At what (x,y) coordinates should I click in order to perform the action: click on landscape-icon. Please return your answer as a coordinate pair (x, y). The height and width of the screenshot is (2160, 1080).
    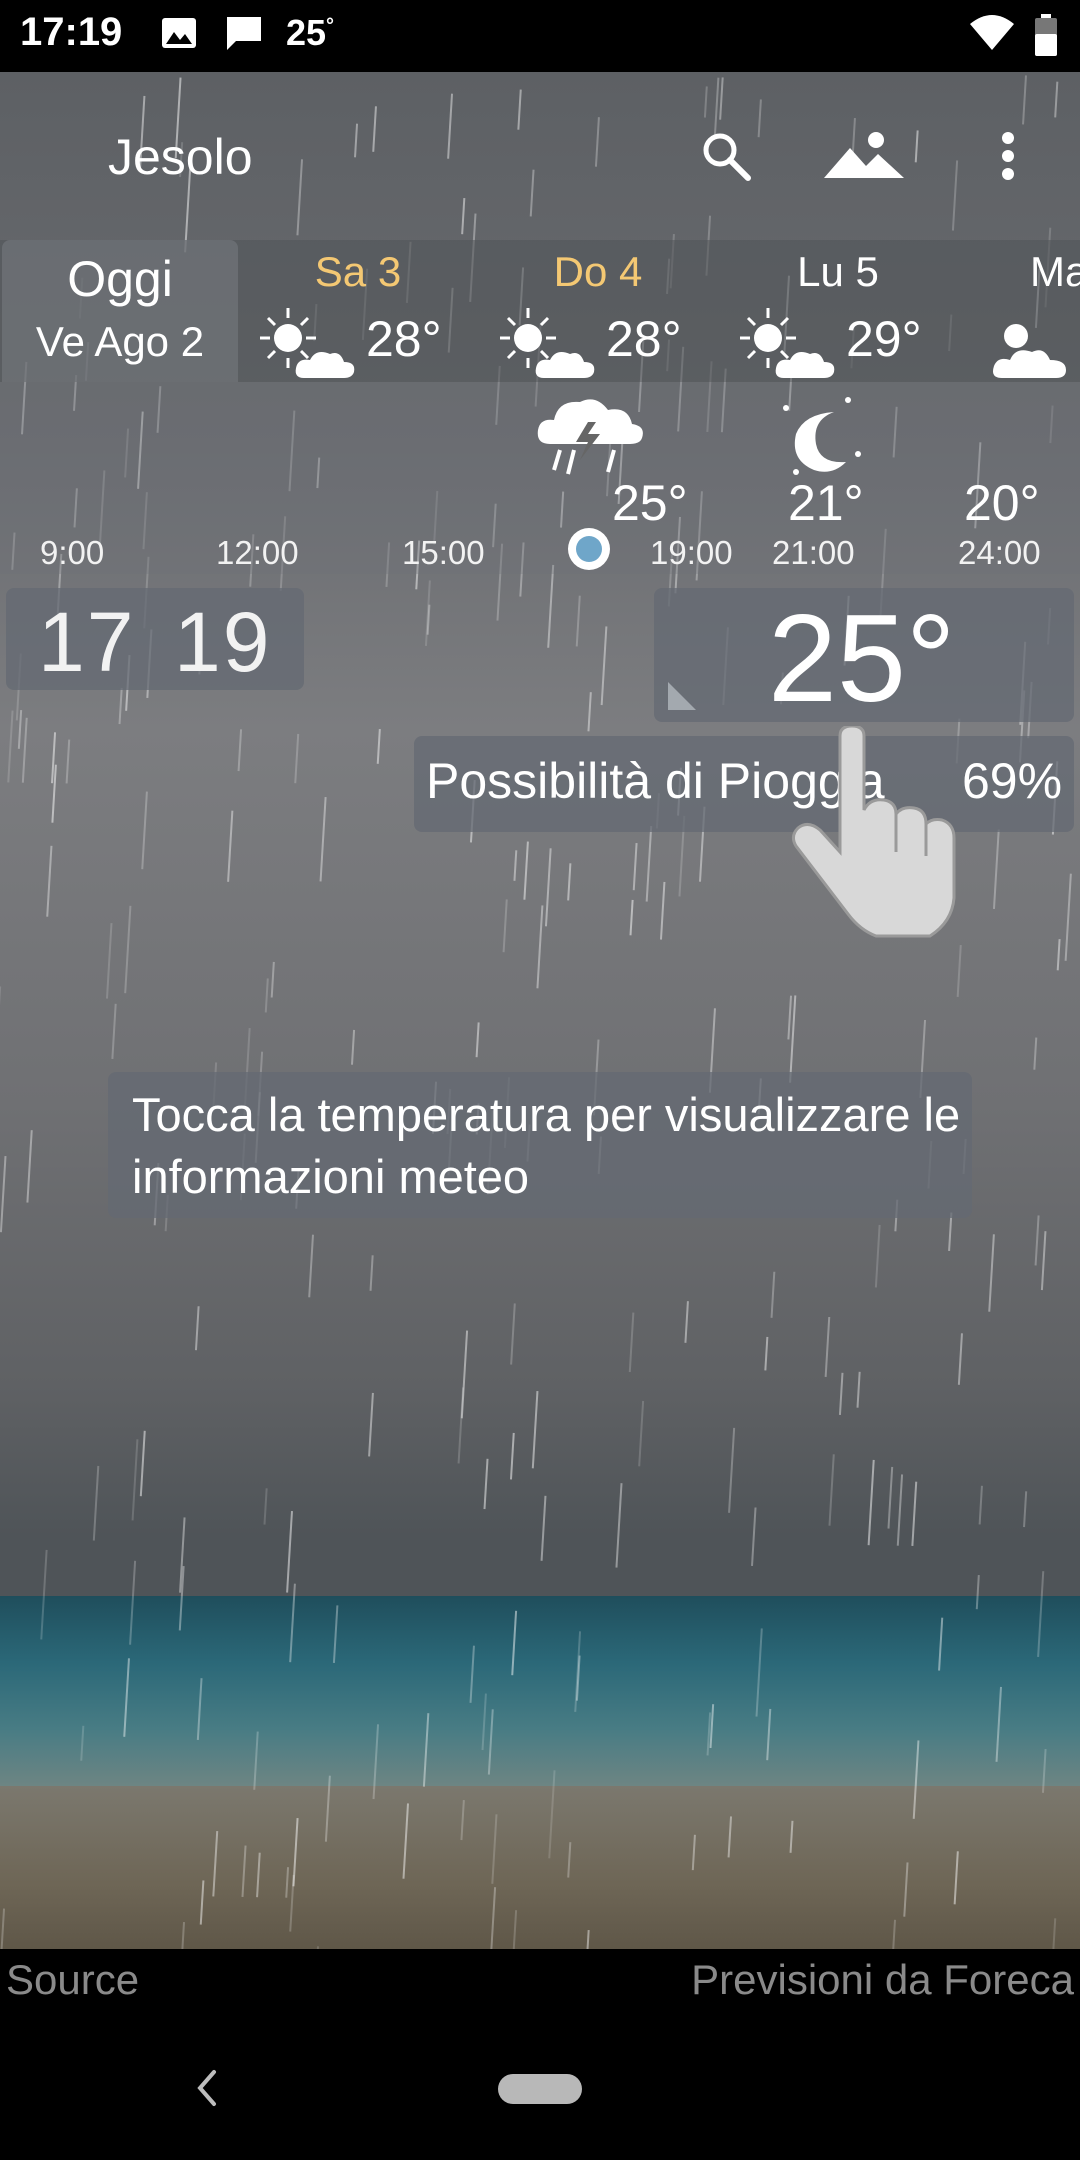
    Looking at the image, I should click on (864, 156).